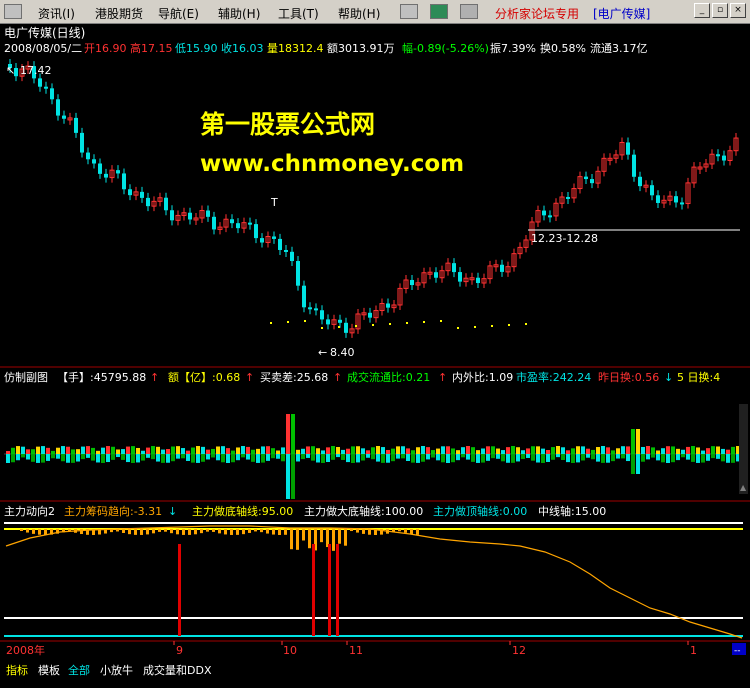 The width and height of the screenshot is (750, 688). I want to click on tab-volume-ddx: 成交量和DDX, so click(177, 670).